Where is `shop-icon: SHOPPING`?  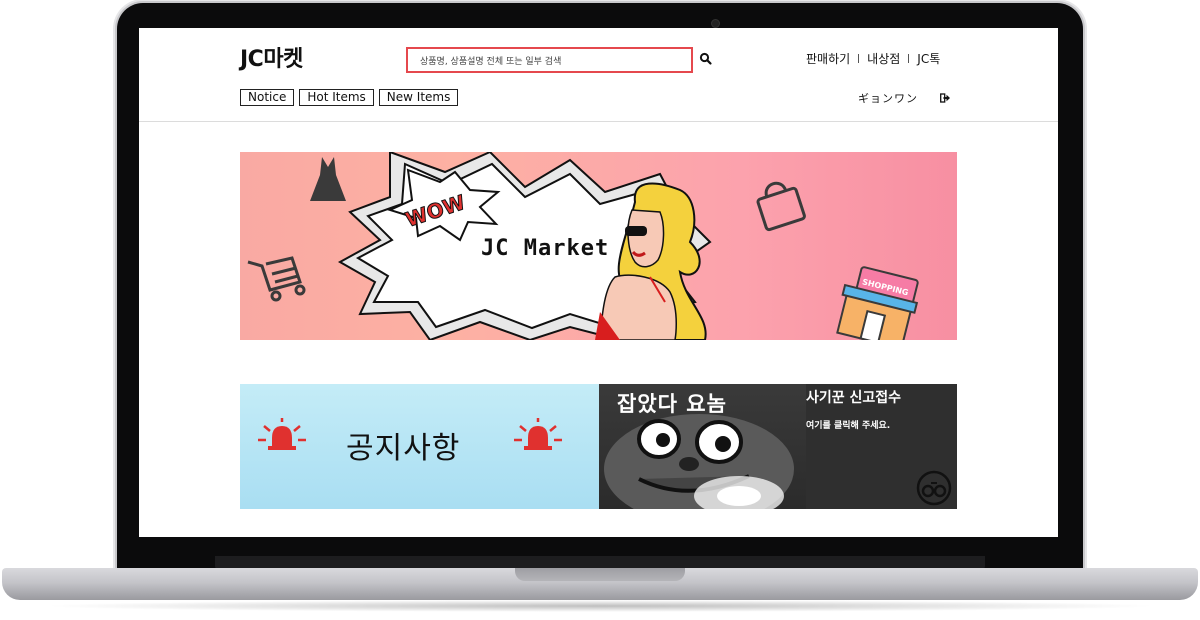
shop-icon: SHOPPING is located at coordinates (877, 303).